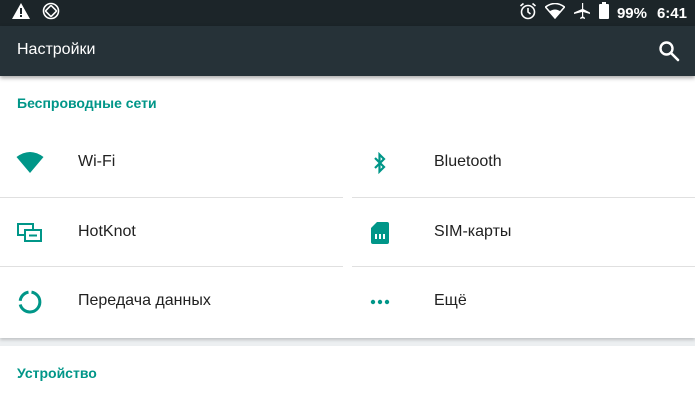 This screenshot has width=695, height=396. I want to click on hotknot-icon, so click(30, 233).